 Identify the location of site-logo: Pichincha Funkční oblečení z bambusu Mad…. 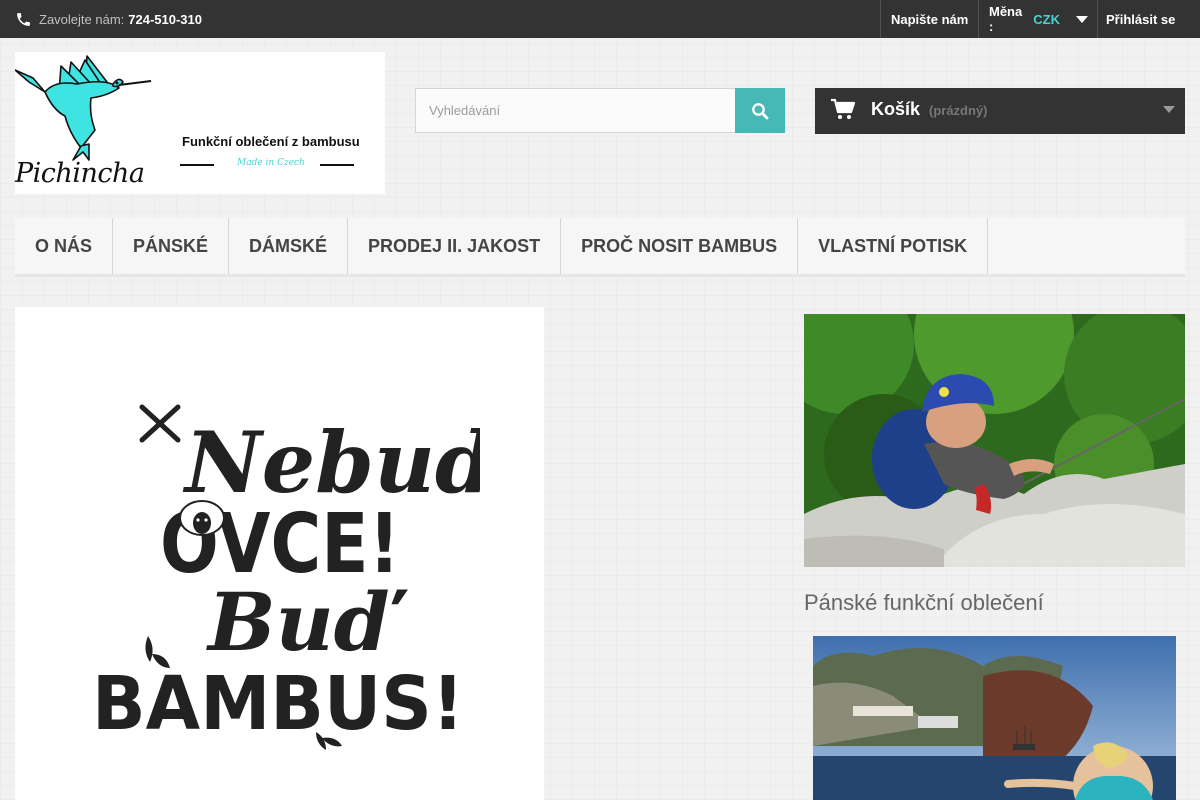
(200, 123).